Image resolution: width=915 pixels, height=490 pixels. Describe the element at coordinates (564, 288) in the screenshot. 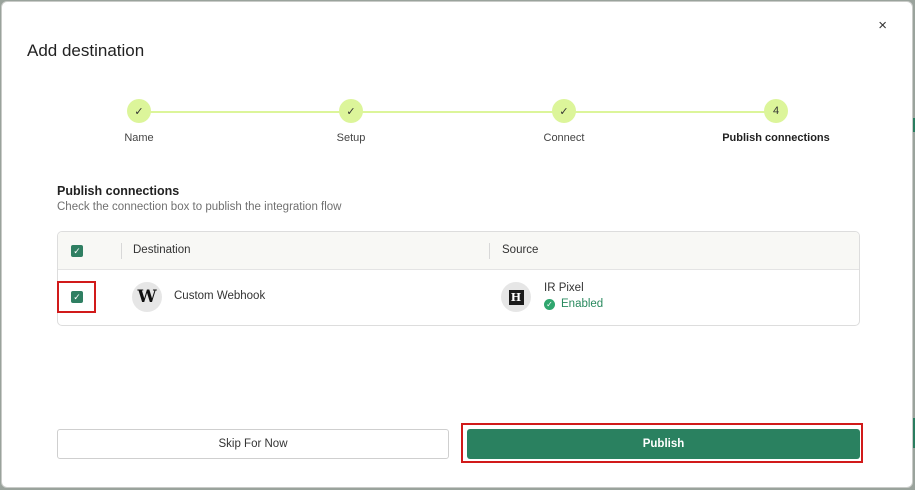

I see `source-name: IR Pixel` at that location.